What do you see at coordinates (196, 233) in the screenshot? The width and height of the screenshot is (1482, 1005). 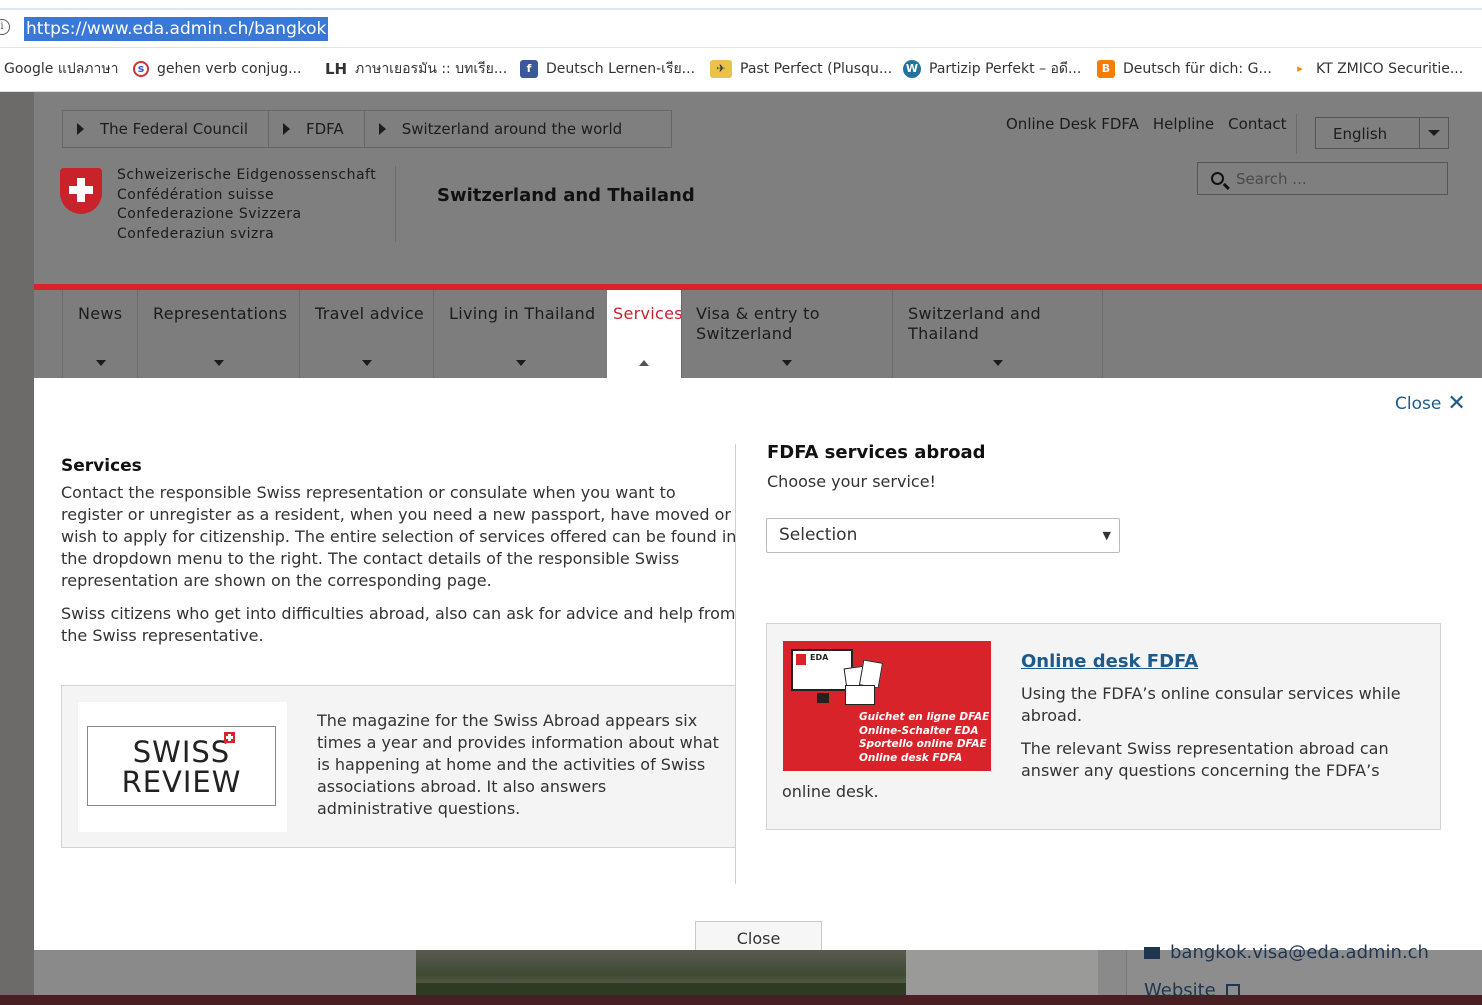 I see `confed-rm: Confederaziun svizra` at bounding box center [196, 233].